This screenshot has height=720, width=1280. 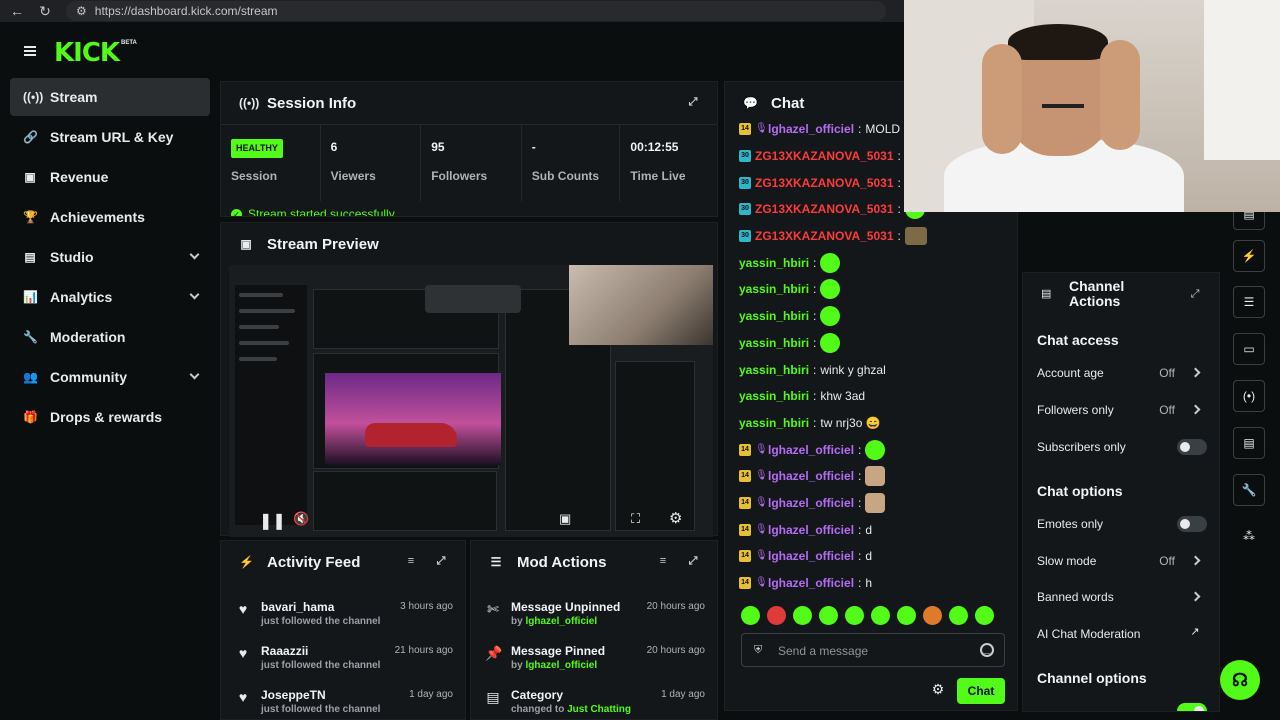 What do you see at coordinates (1121, 598) in the screenshot?
I see `banned-words-row: Banned words` at bounding box center [1121, 598].